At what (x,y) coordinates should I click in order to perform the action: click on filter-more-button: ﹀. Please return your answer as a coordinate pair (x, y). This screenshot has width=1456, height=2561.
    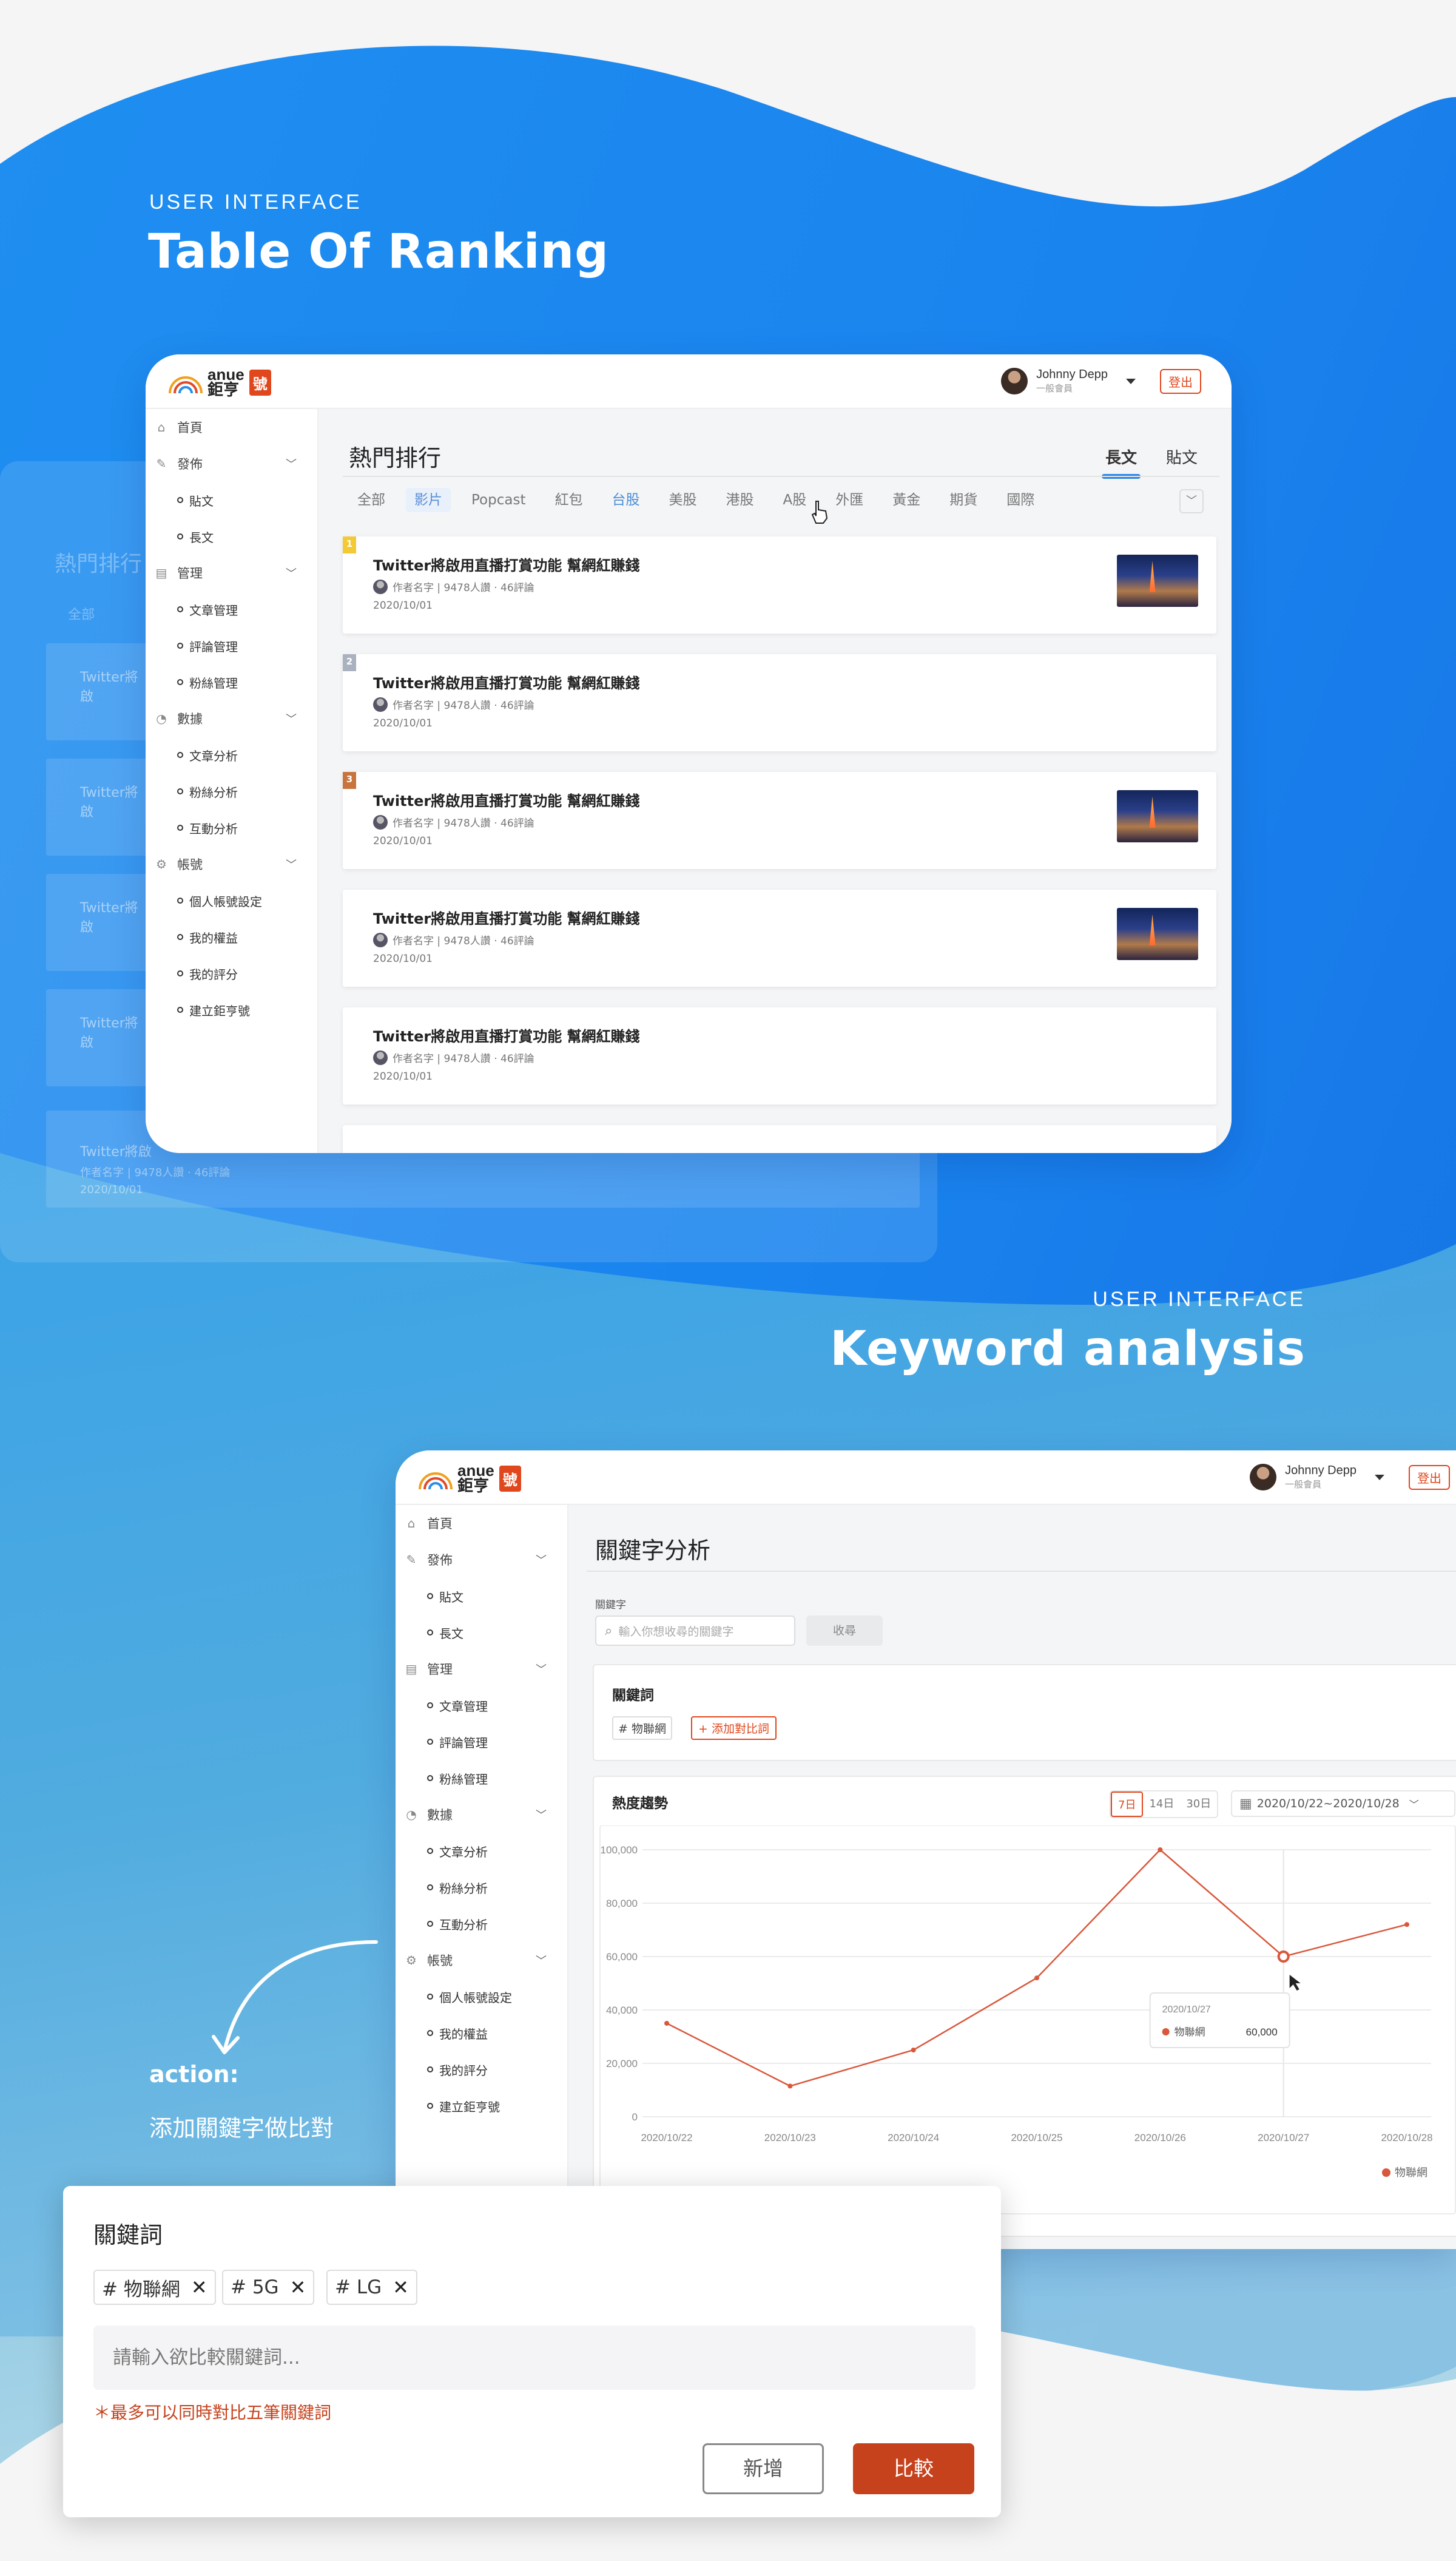
    Looking at the image, I should click on (1191, 501).